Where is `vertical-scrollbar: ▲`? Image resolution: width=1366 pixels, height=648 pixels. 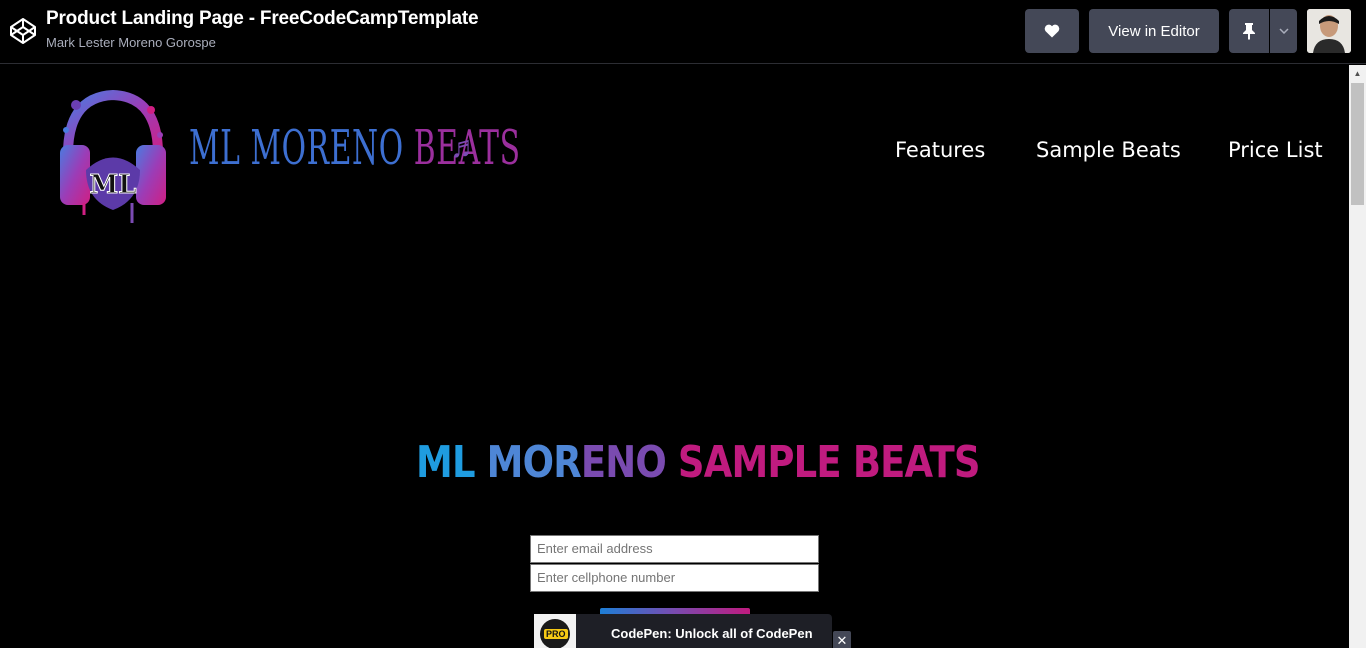
vertical-scrollbar: ▲ is located at coordinates (1357, 356).